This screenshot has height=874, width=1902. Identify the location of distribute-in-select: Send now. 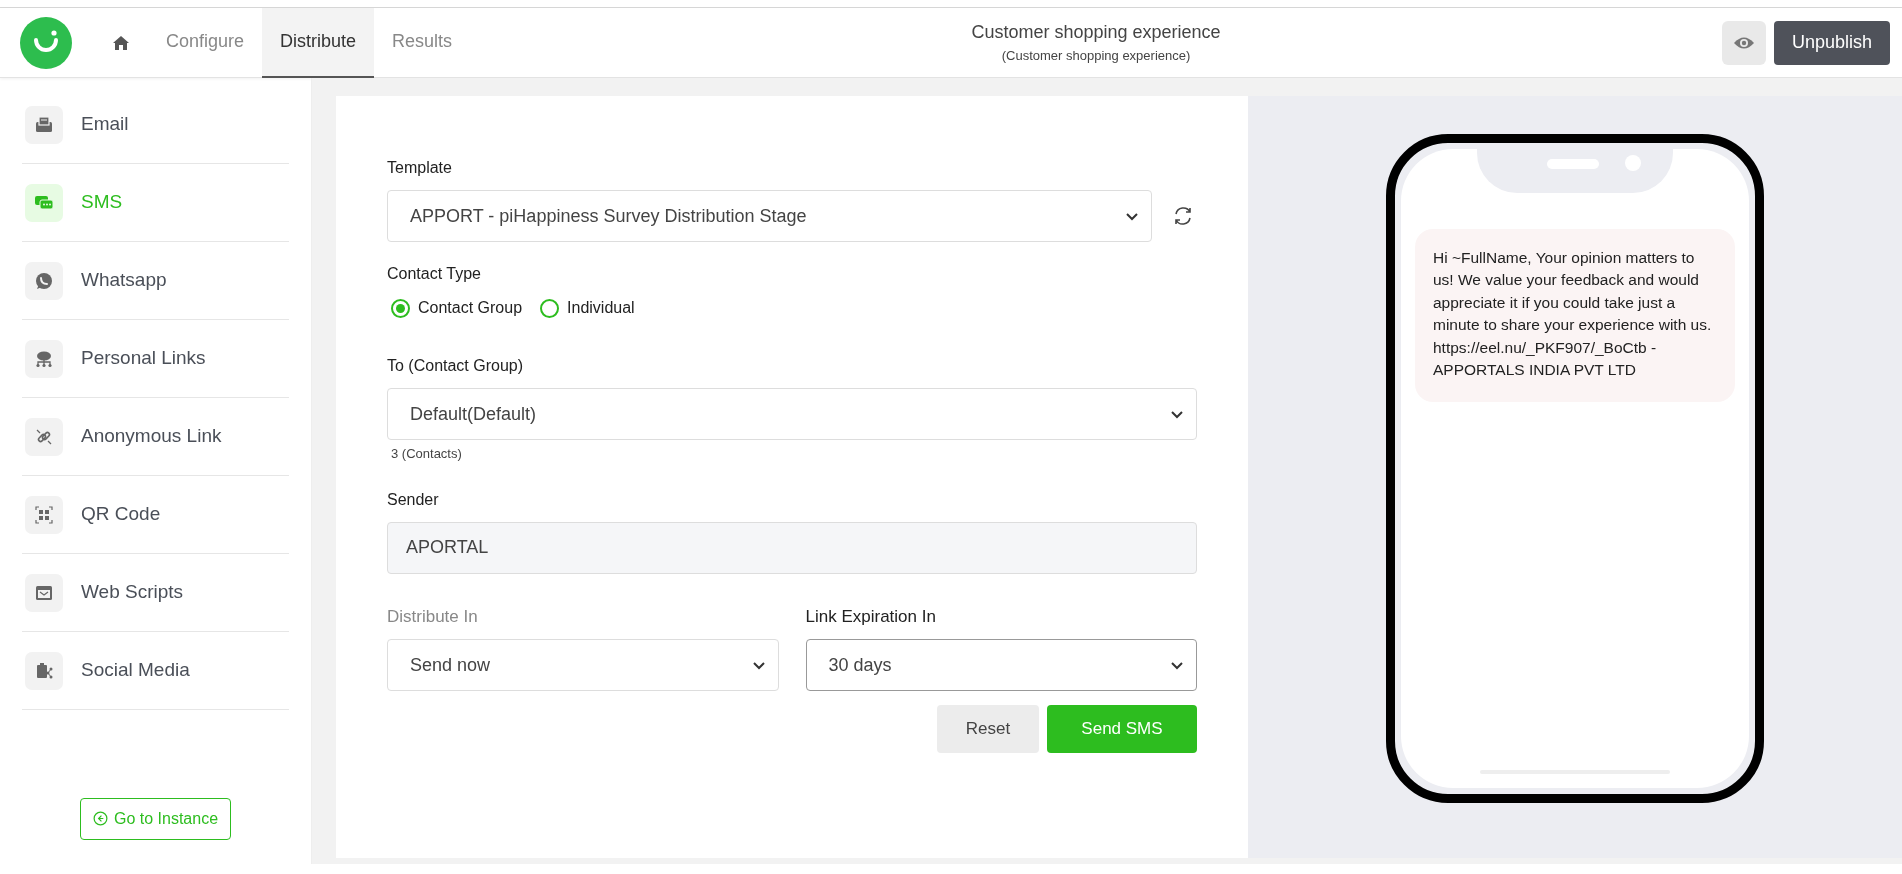
(583, 665).